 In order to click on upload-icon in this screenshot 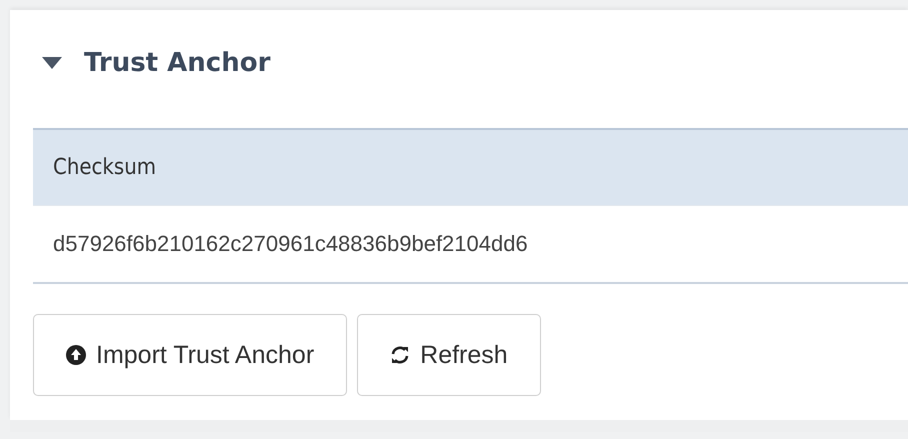, I will do `click(76, 355)`.